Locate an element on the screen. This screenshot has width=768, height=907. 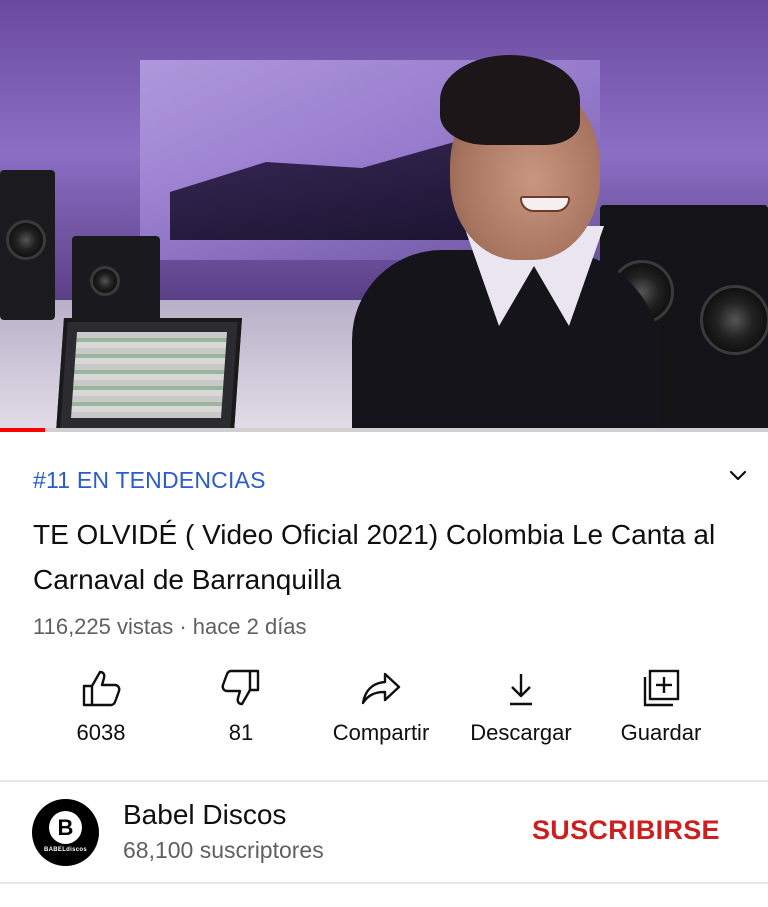
like-button: 6038 is located at coordinates (101, 707).